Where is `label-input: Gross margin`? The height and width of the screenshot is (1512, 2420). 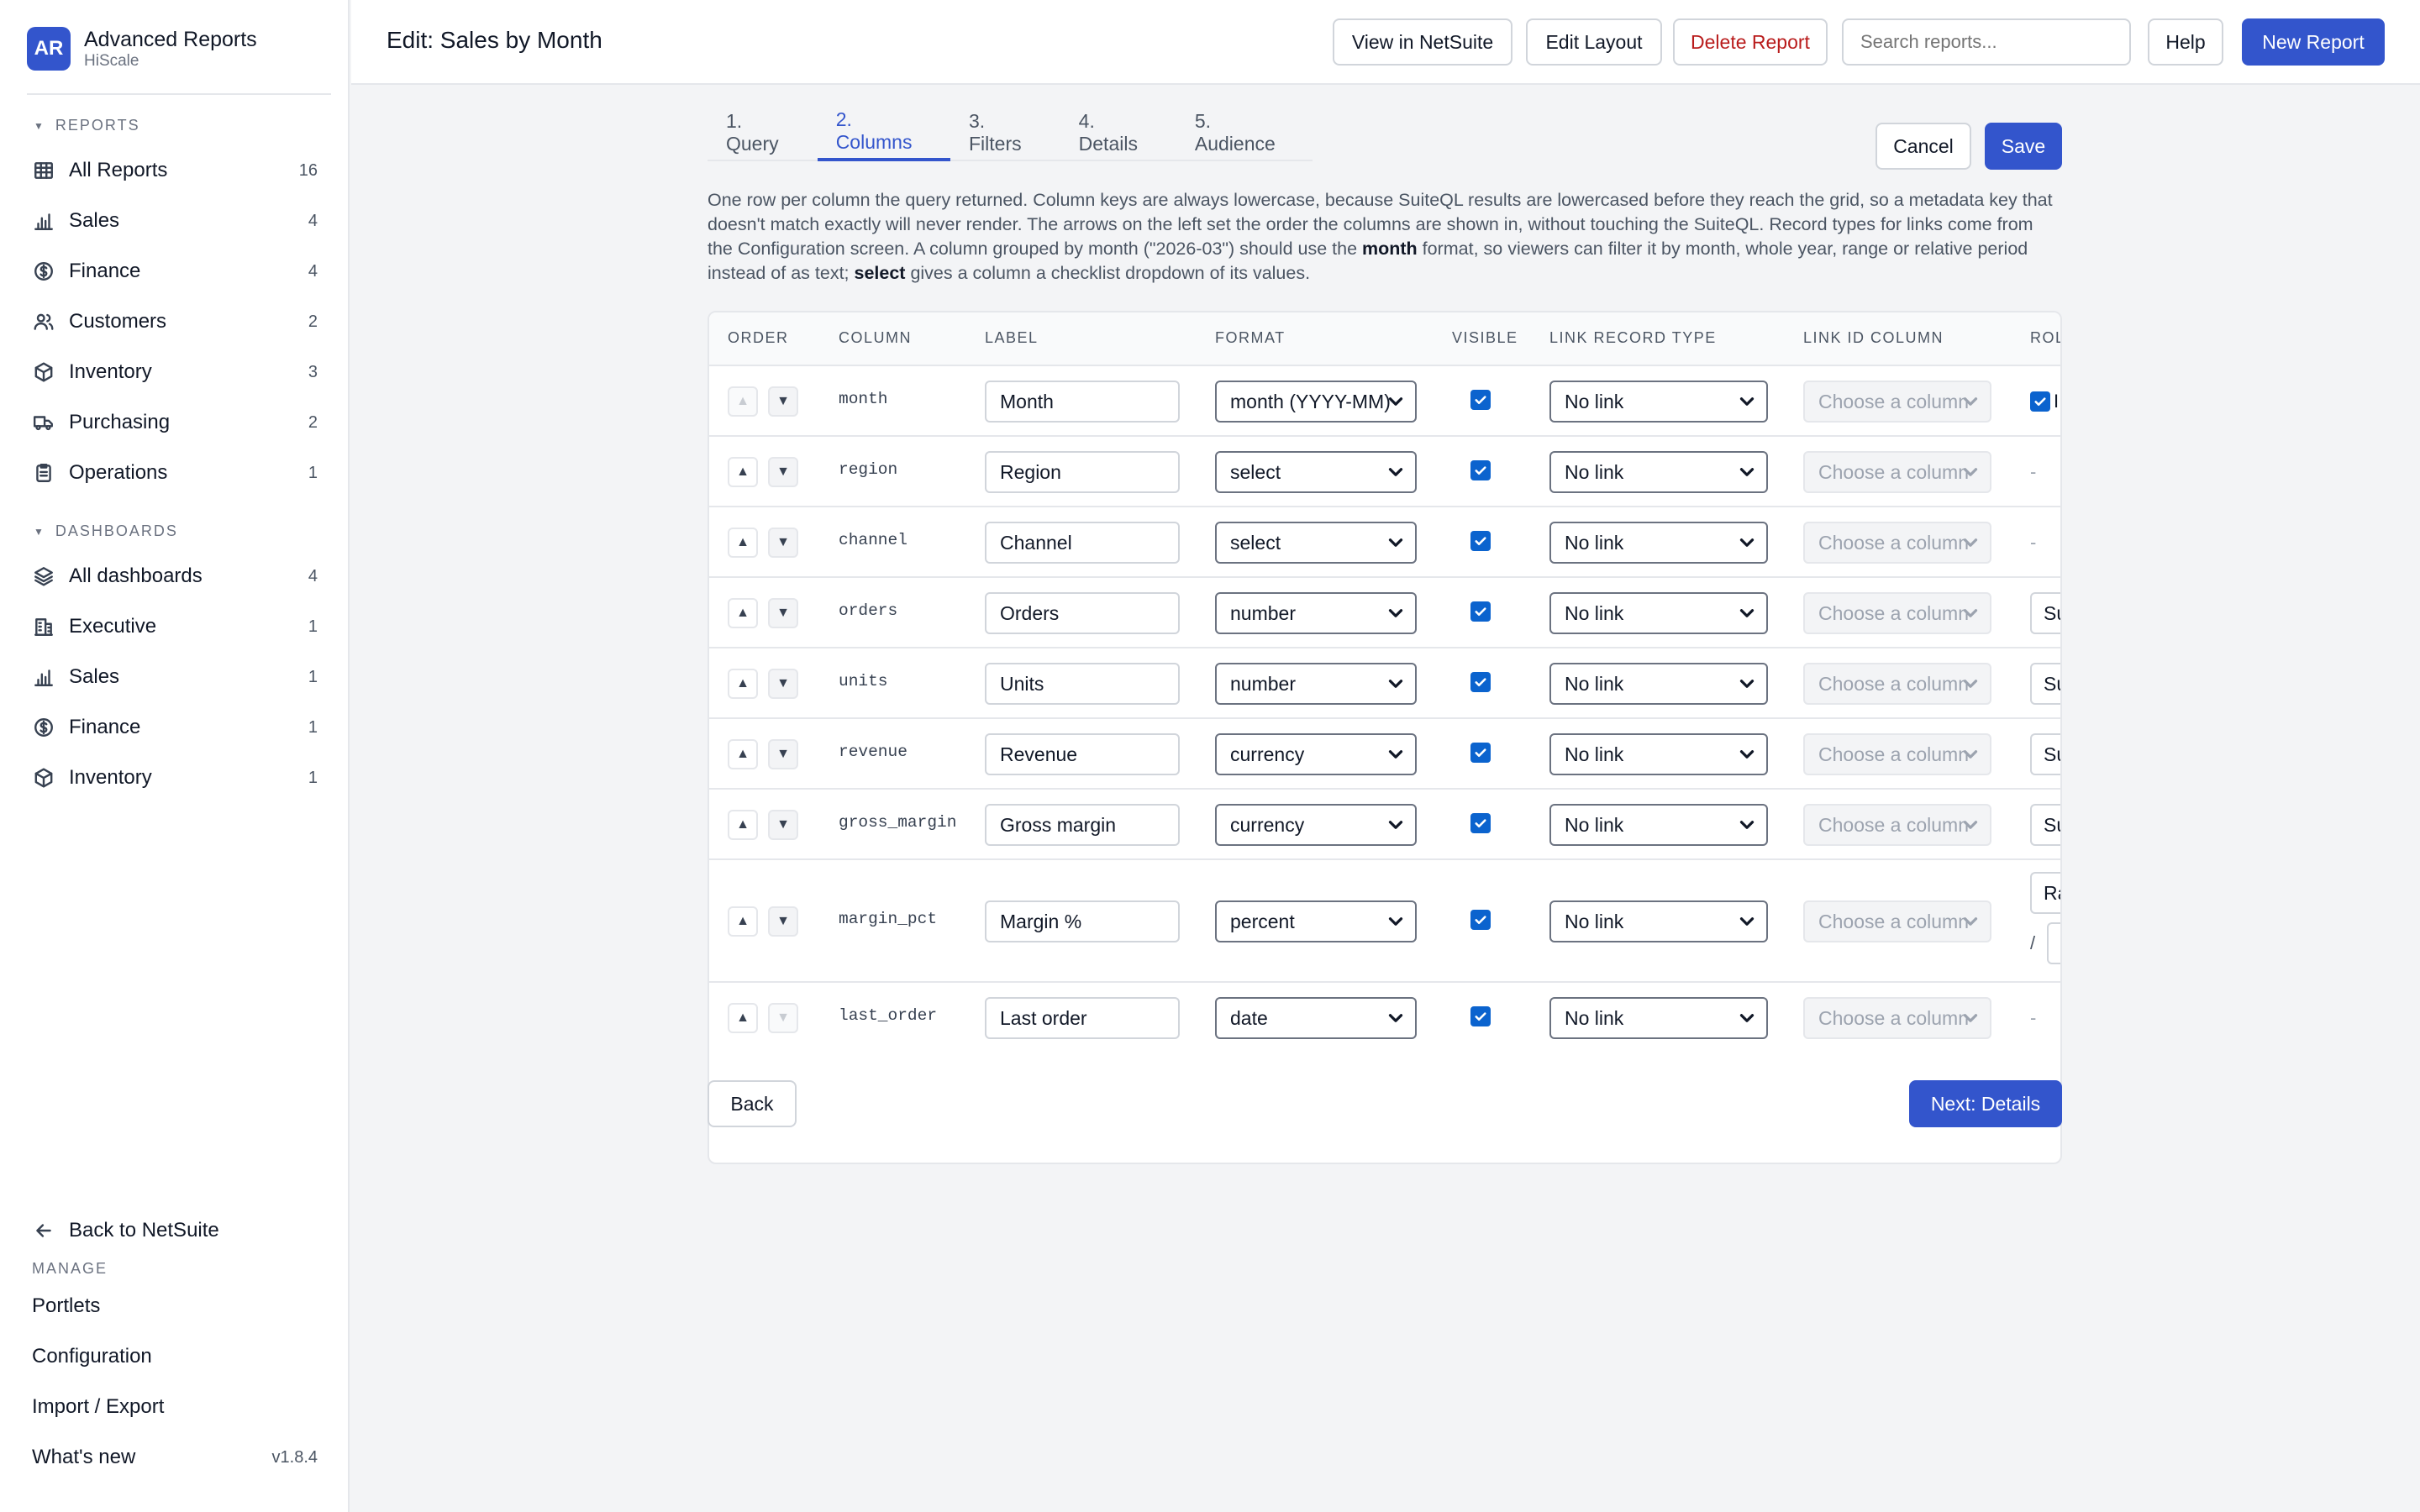
label-input: Gross margin is located at coordinates (1082, 825).